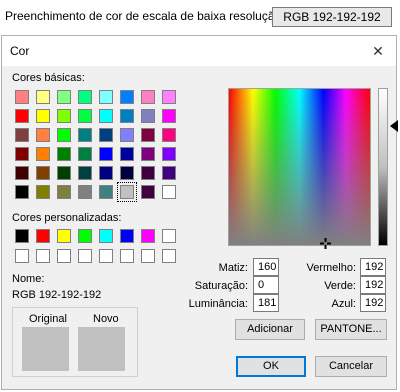  Describe the element at coordinates (218, 304) in the screenshot. I see `luminance-label: Luminância:` at that location.